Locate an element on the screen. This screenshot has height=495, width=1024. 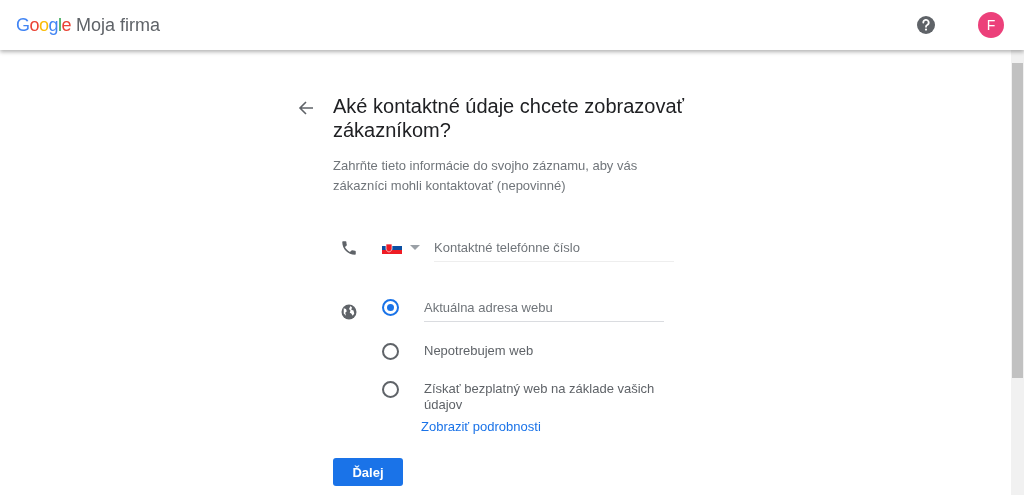
scrollbar is located at coordinates (1017, 272).